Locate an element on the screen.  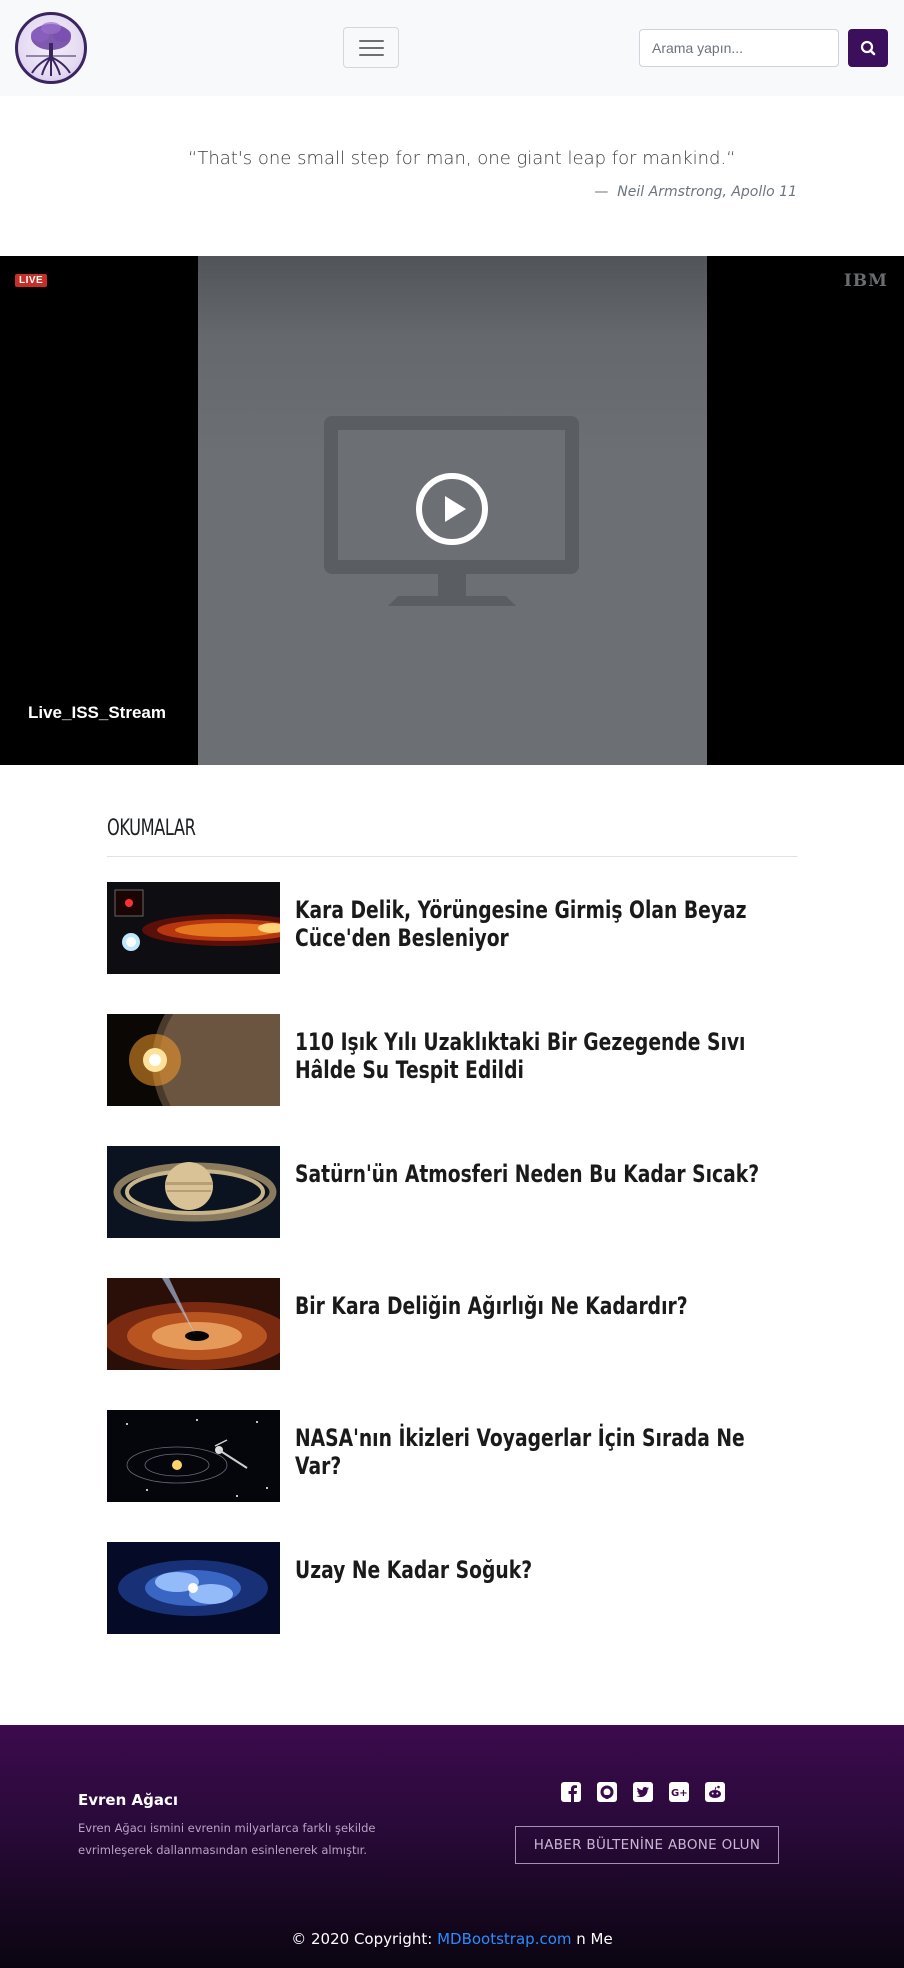
reddit-icon is located at coordinates (715, 1792).